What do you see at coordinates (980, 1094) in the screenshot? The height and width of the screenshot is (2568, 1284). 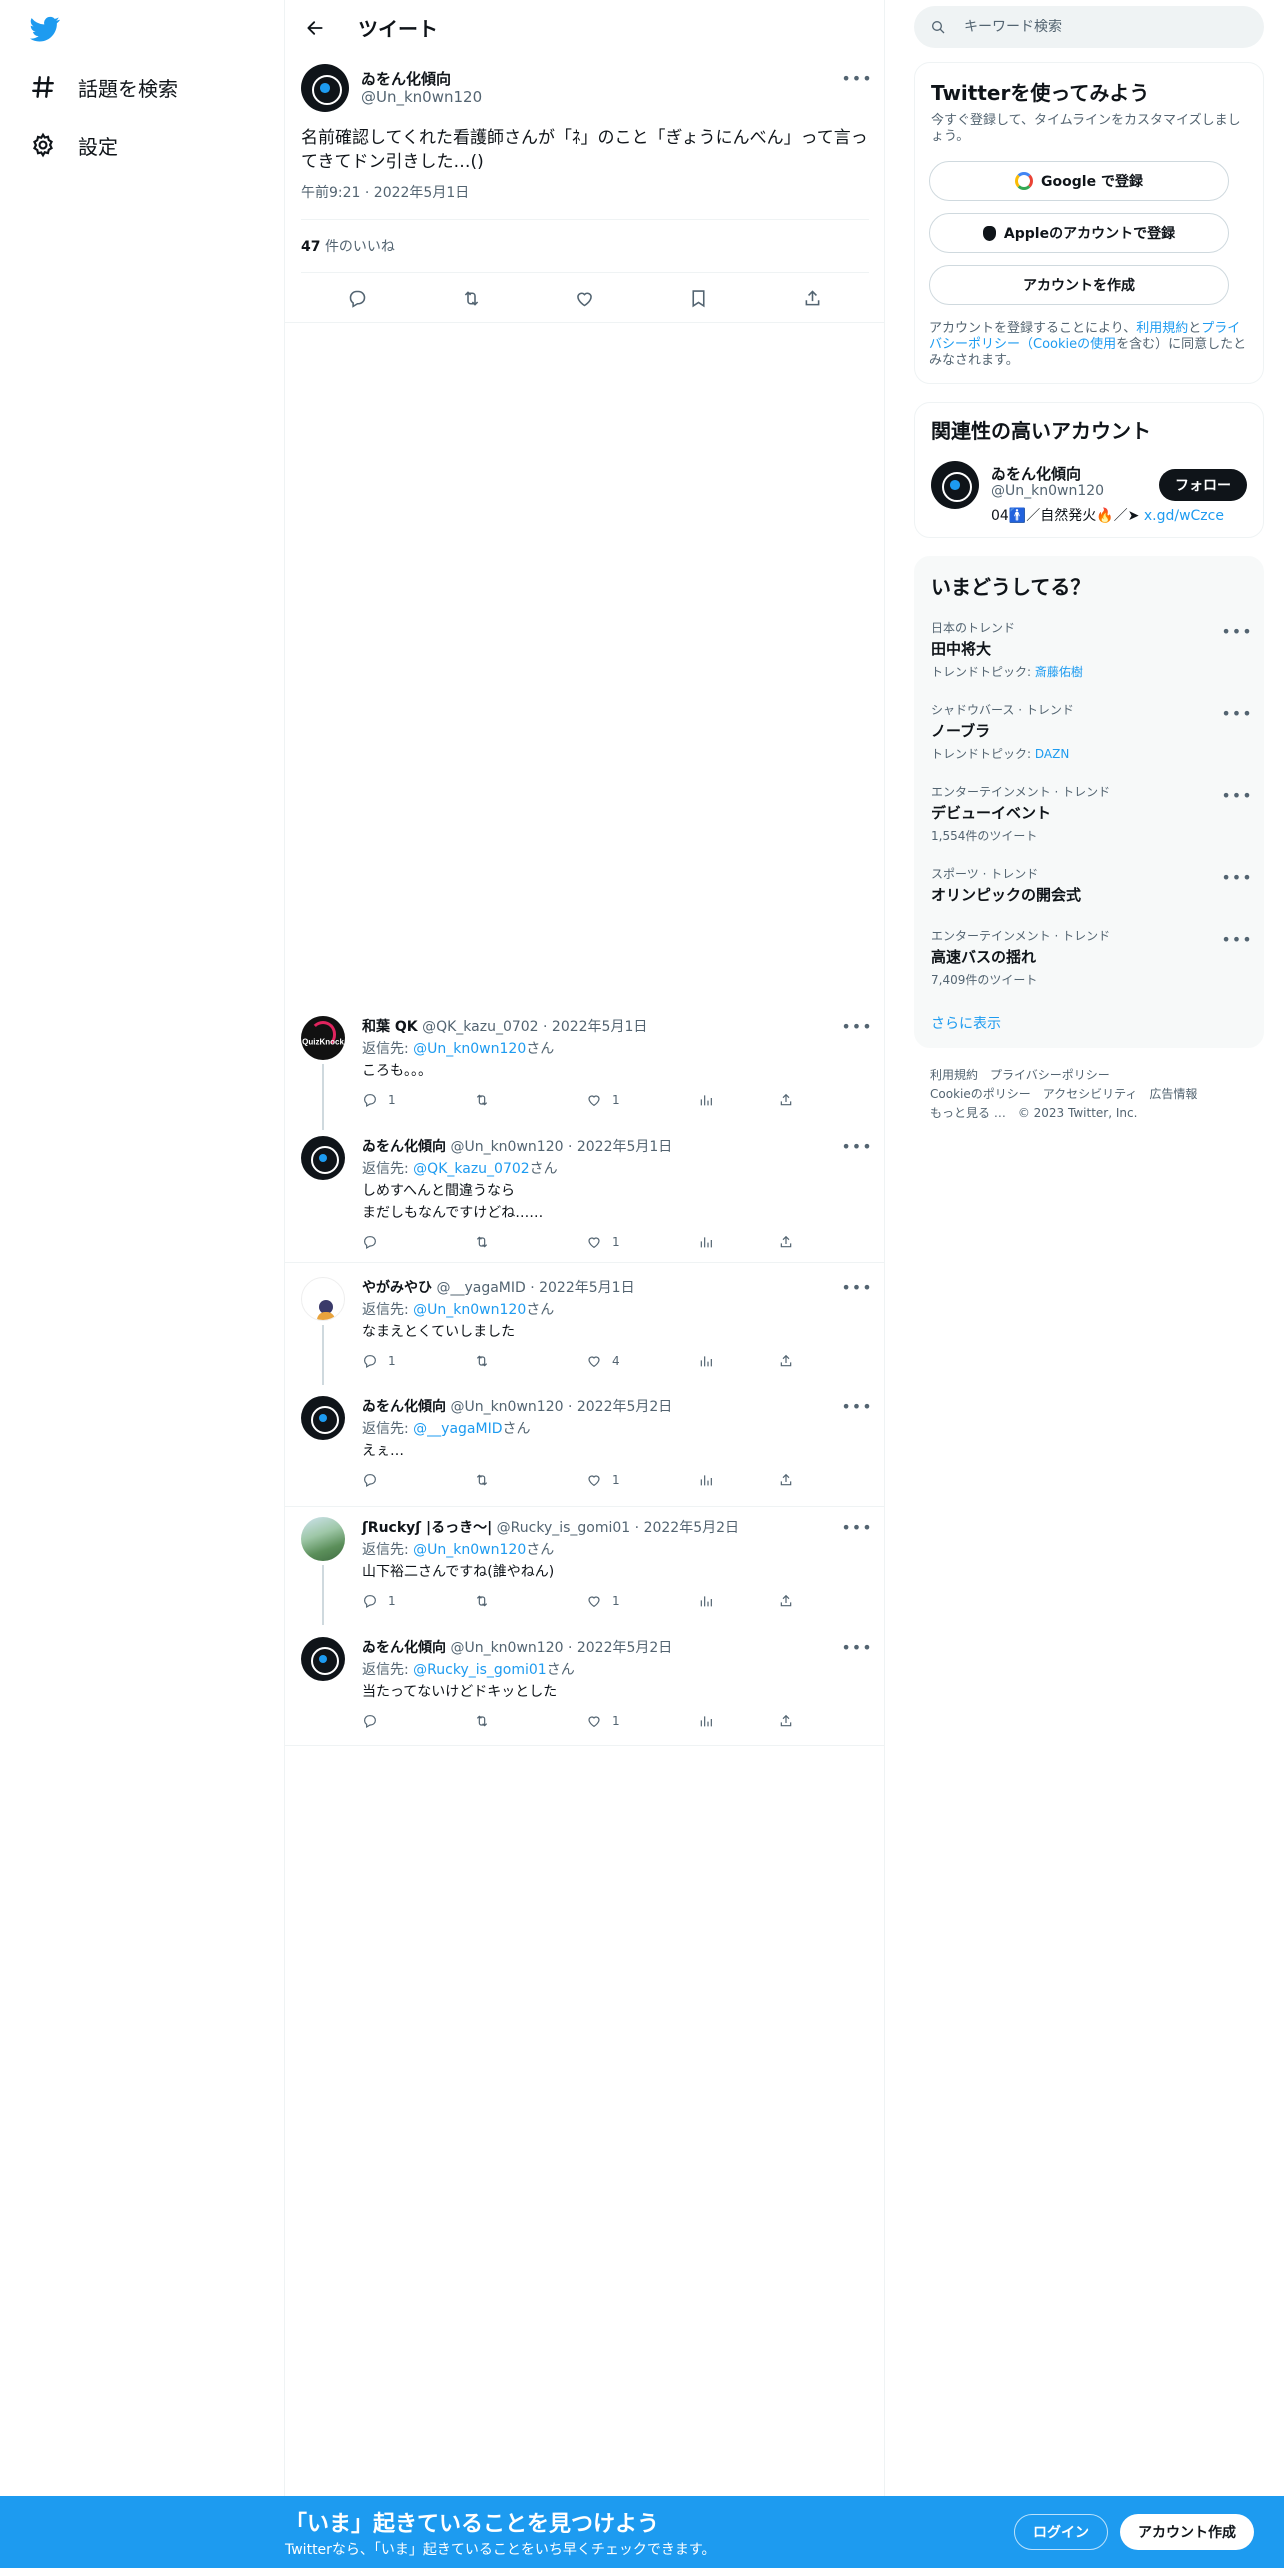 I see `footer-cookie-link: Cookieのポリシー` at bounding box center [980, 1094].